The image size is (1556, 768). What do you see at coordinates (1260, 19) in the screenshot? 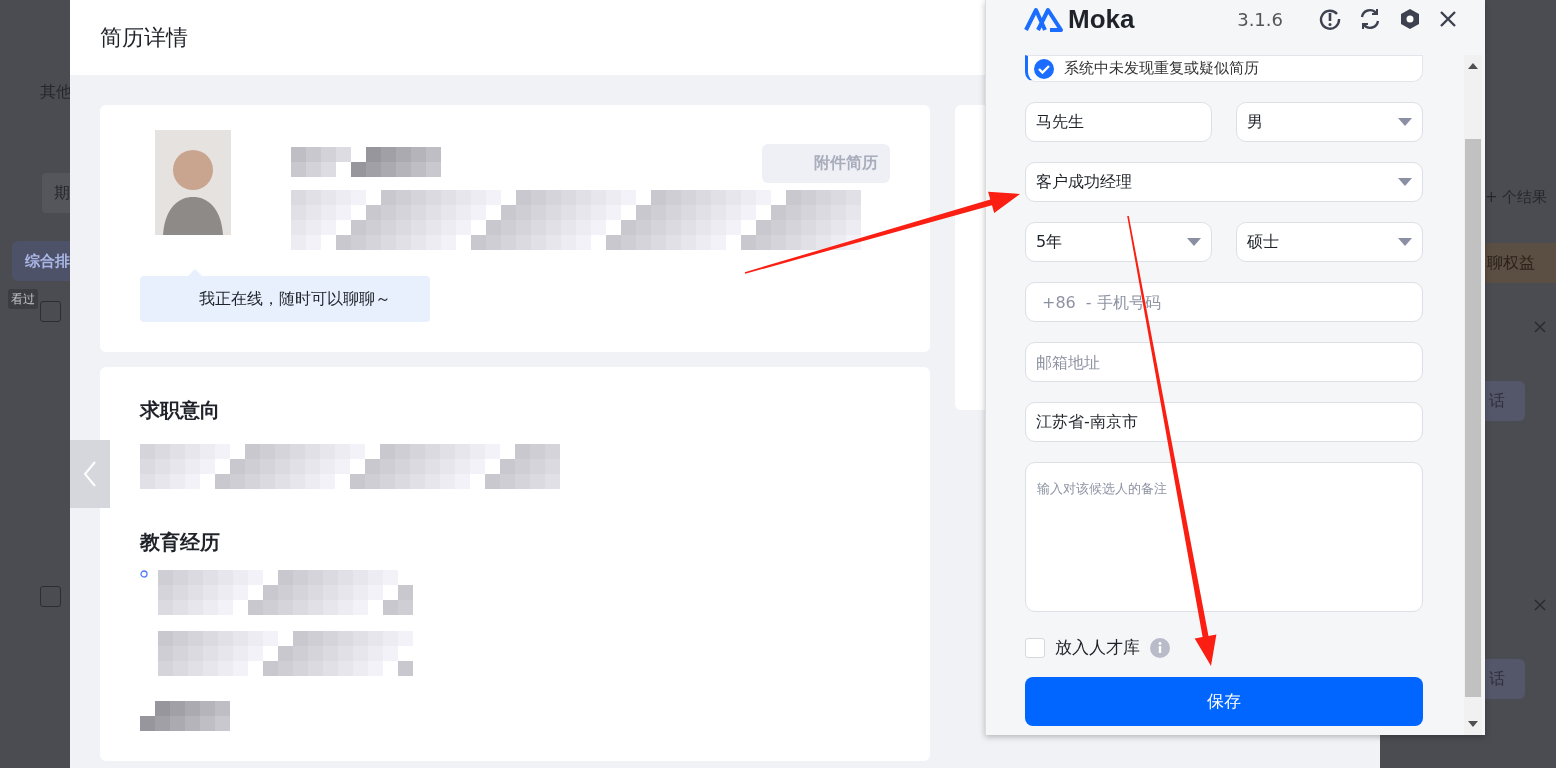
I see `version-label: 3.1.6` at bounding box center [1260, 19].